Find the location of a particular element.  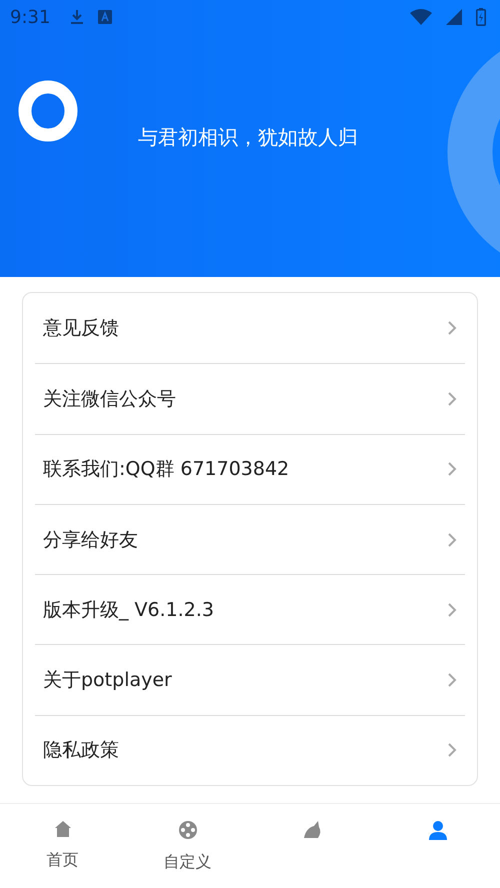

download-icon is located at coordinates (77, 17).